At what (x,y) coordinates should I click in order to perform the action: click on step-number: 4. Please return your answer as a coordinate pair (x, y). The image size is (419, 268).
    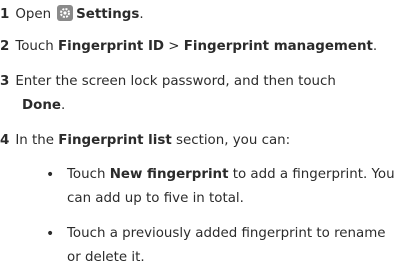
    Looking at the image, I should click on (5, 140).